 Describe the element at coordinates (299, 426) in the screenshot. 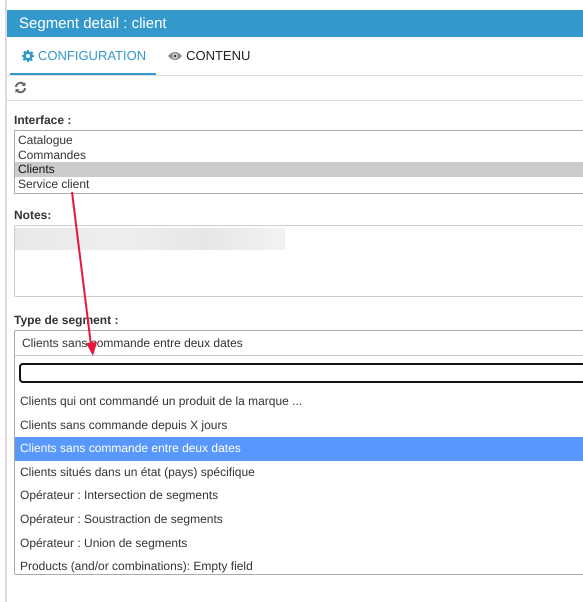

I see `dropdown-option: Clients sans commande depuis X jours` at that location.